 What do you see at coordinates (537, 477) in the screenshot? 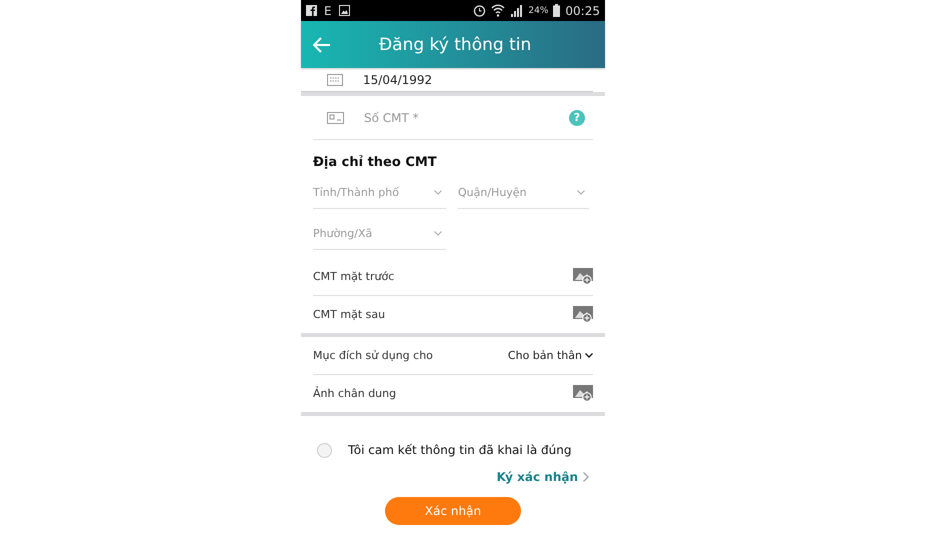
I see `sign-link: Ký xác nhận` at bounding box center [537, 477].